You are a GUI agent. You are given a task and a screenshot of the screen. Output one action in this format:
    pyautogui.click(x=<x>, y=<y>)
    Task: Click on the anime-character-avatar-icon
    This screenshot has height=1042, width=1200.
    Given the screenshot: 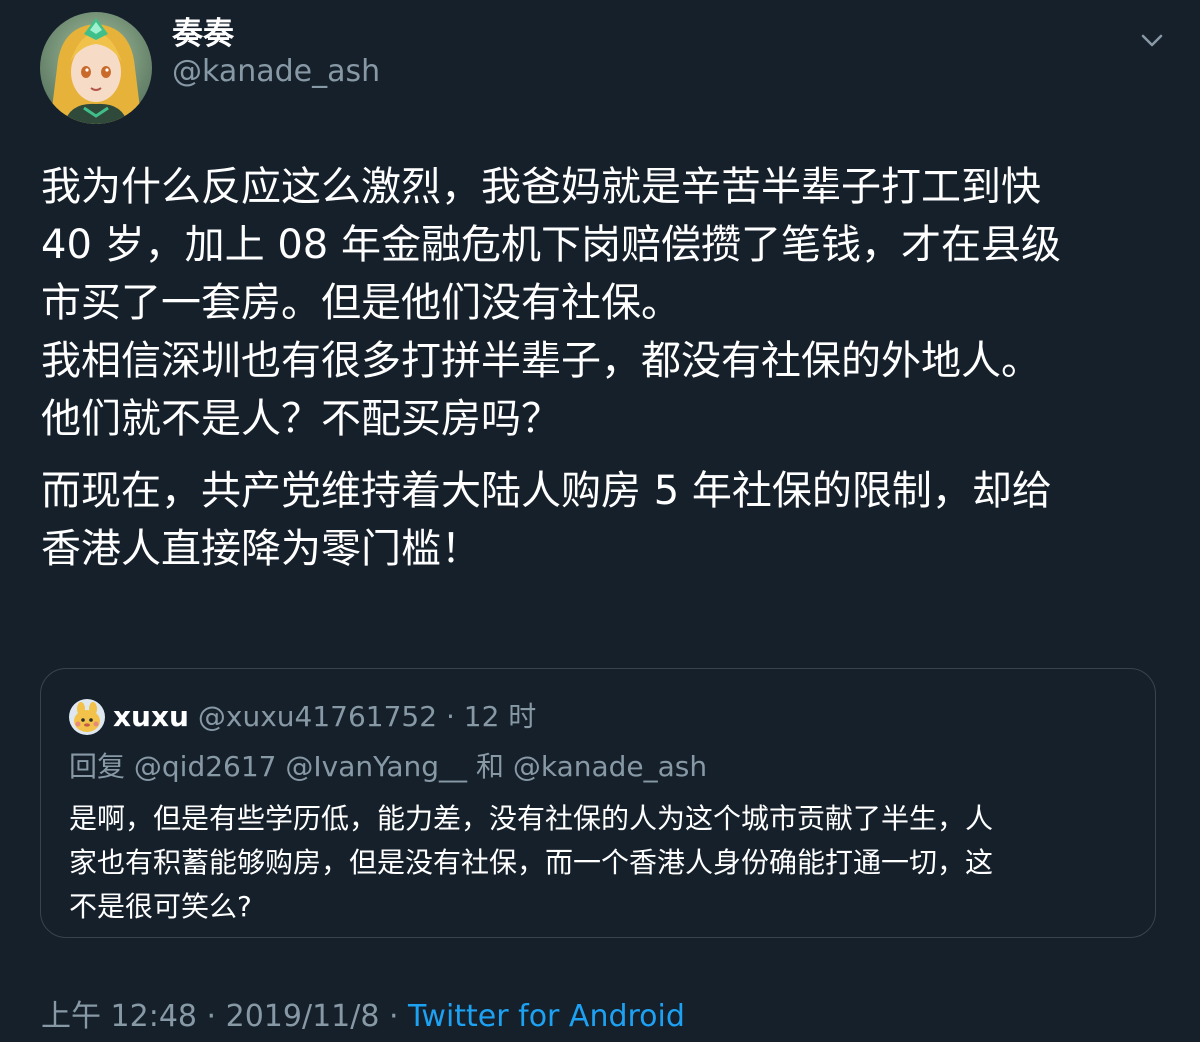 What is the action you would take?
    pyautogui.click(x=96, y=68)
    